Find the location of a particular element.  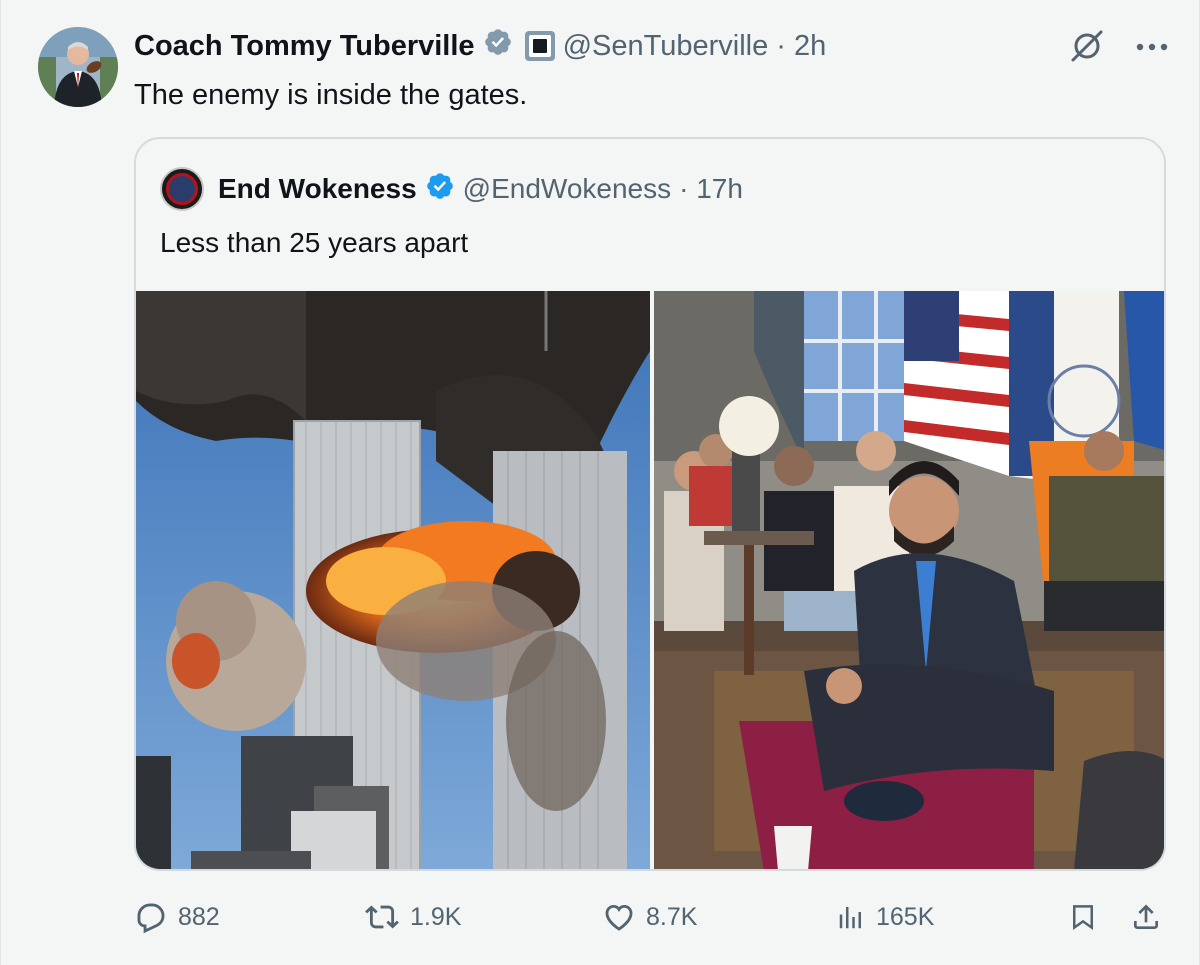

like-icon is located at coordinates (619, 917).